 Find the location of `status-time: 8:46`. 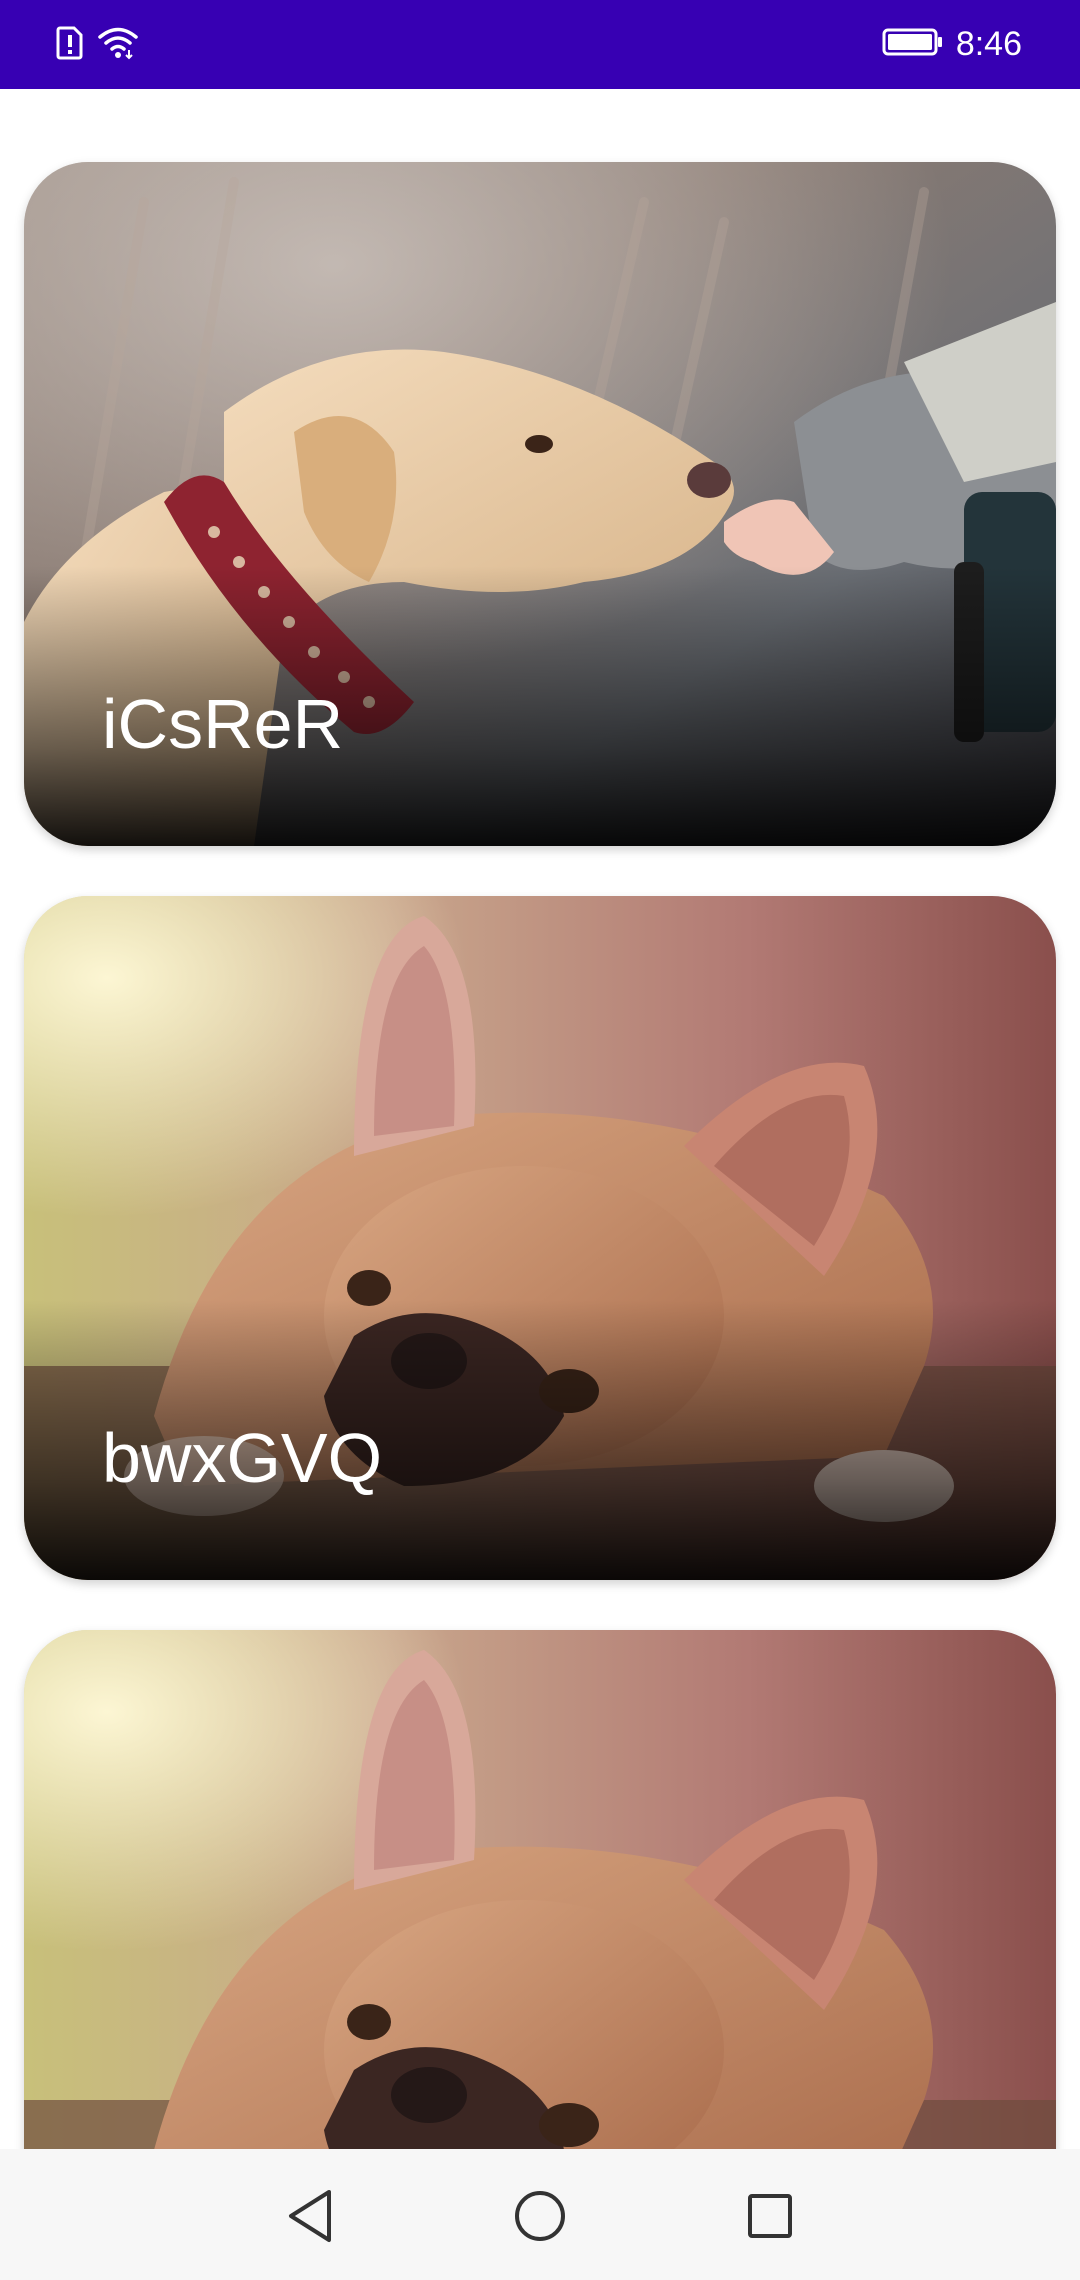

status-time: 8:46 is located at coordinates (988, 44).